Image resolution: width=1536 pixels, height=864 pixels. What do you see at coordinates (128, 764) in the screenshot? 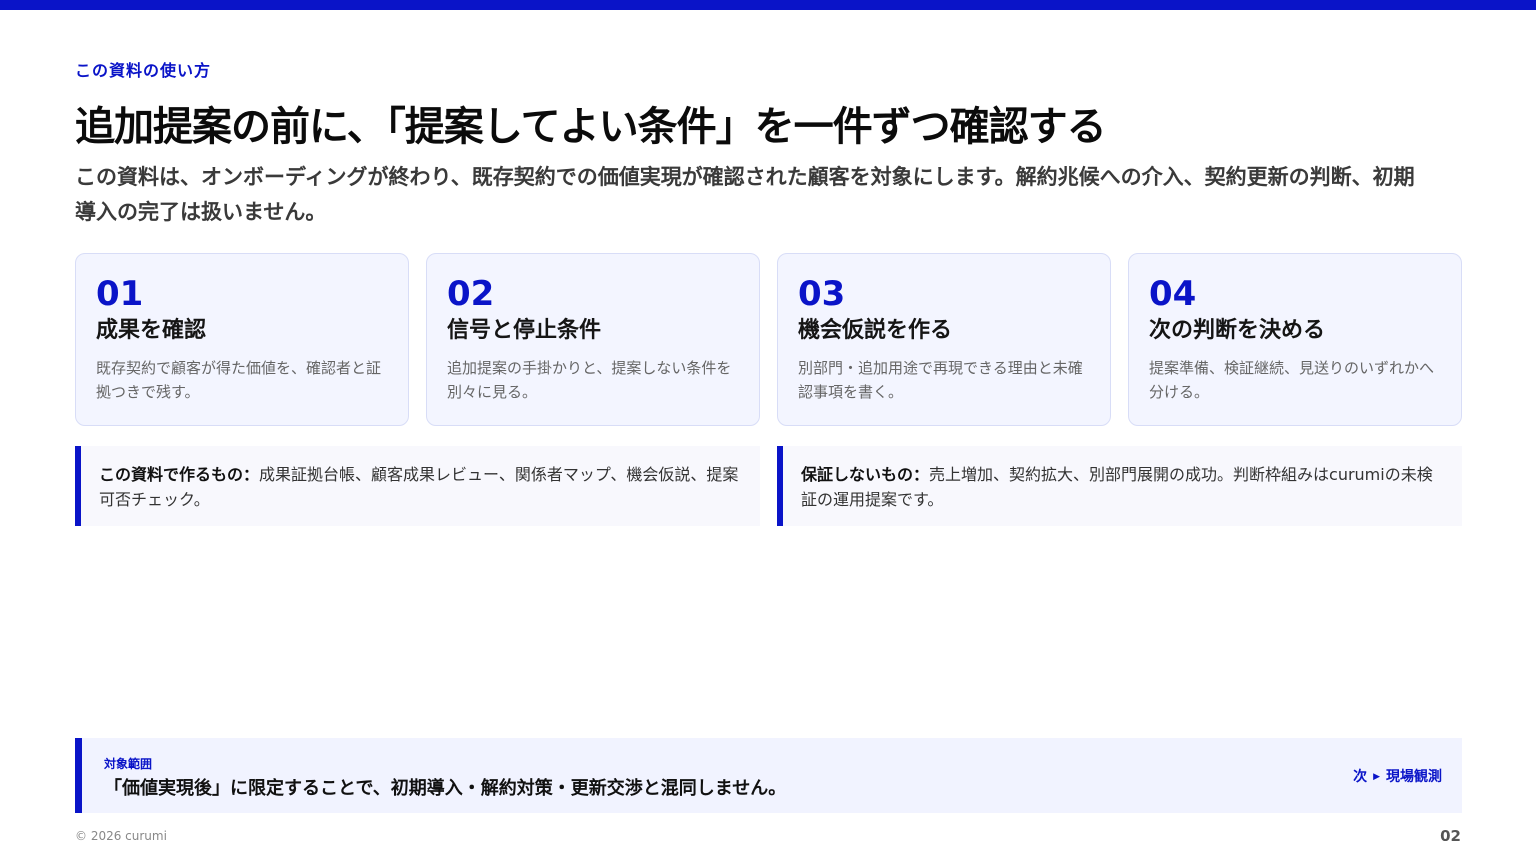
I see `scope-label: 対象範囲` at bounding box center [128, 764].